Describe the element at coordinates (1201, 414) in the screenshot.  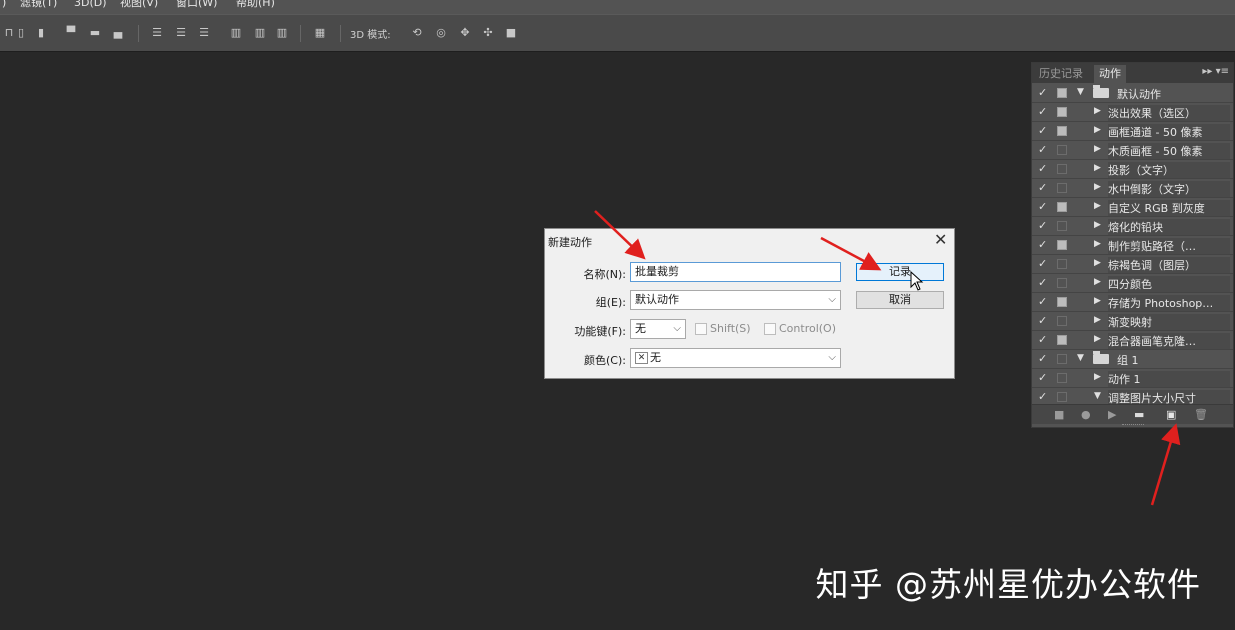
I see `delete-icon: 🗑` at that location.